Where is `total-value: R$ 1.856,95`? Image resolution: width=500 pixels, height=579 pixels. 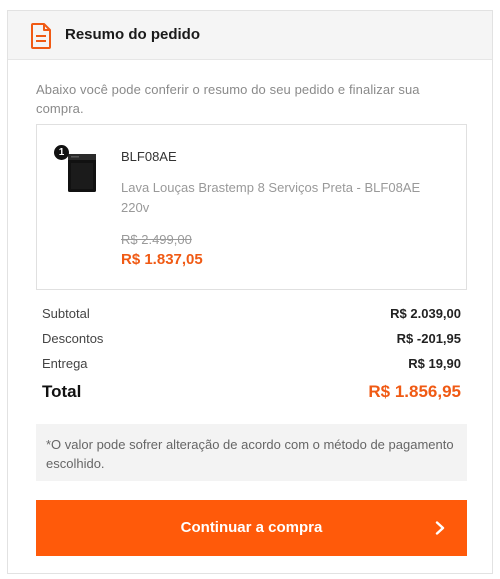
total-value: R$ 1.856,95 is located at coordinates (414, 391).